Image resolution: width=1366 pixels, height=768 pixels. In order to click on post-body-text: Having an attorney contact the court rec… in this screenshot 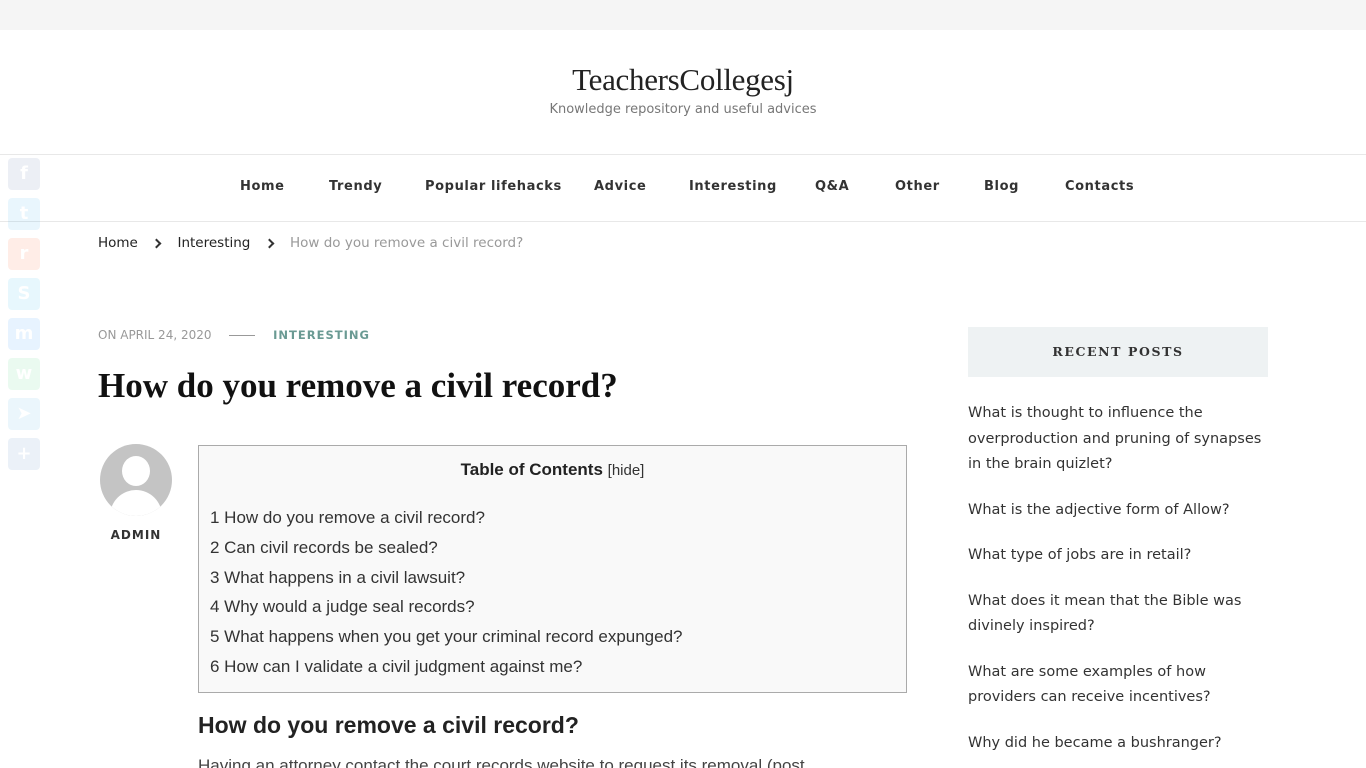, I will do `click(501, 762)`.